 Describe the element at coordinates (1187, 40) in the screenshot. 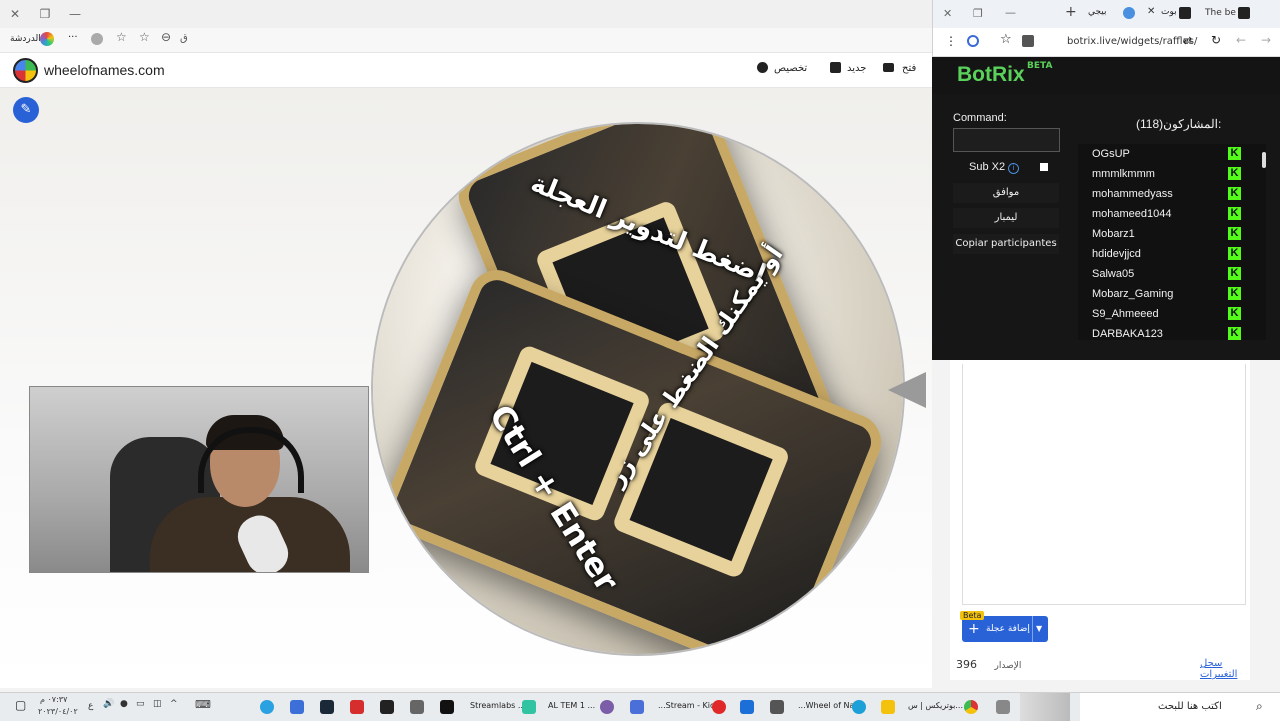

I see `site-settings-icon: ⇄` at that location.